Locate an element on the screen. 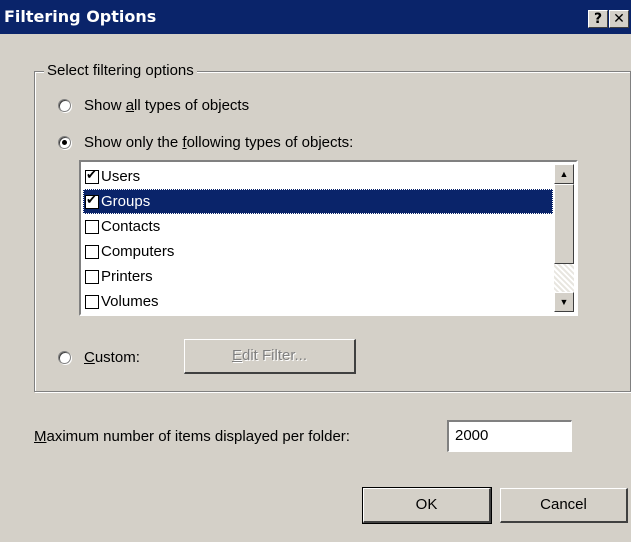 Image resolution: width=631 pixels, height=542 pixels. list-item-groups: Groups is located at coordinates (318, 201).